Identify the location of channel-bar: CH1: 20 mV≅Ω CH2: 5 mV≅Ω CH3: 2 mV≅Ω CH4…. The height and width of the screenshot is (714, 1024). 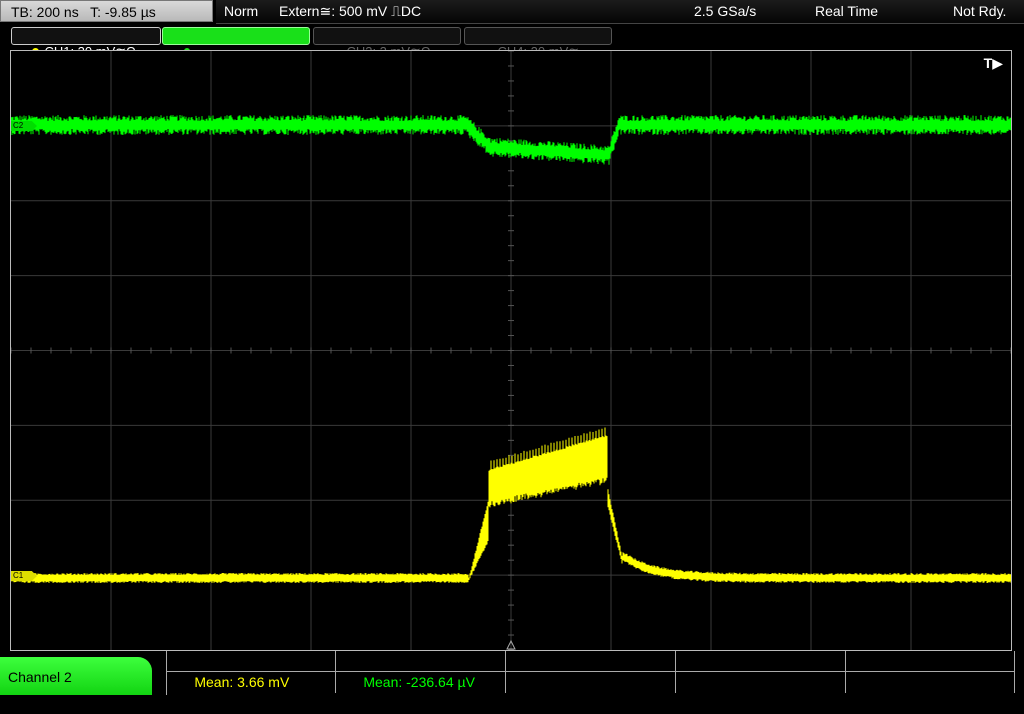
(512, 41).